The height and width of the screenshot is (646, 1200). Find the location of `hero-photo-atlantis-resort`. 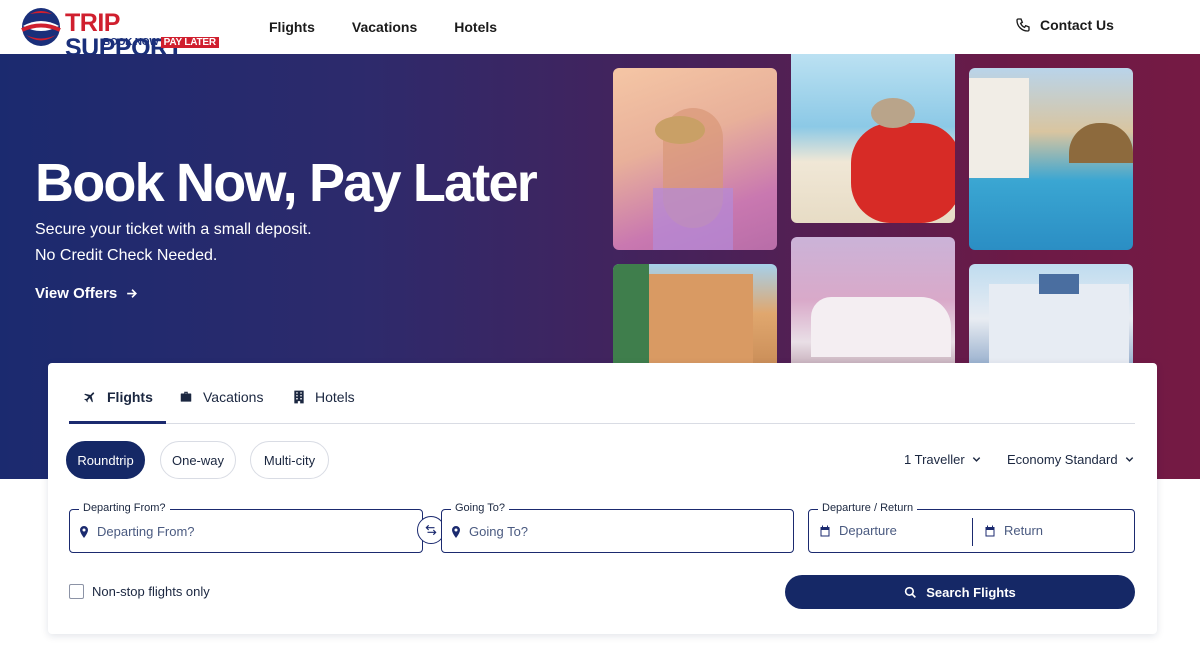

hero-photo-atlantis-resort is located at coordinates (695, 319).